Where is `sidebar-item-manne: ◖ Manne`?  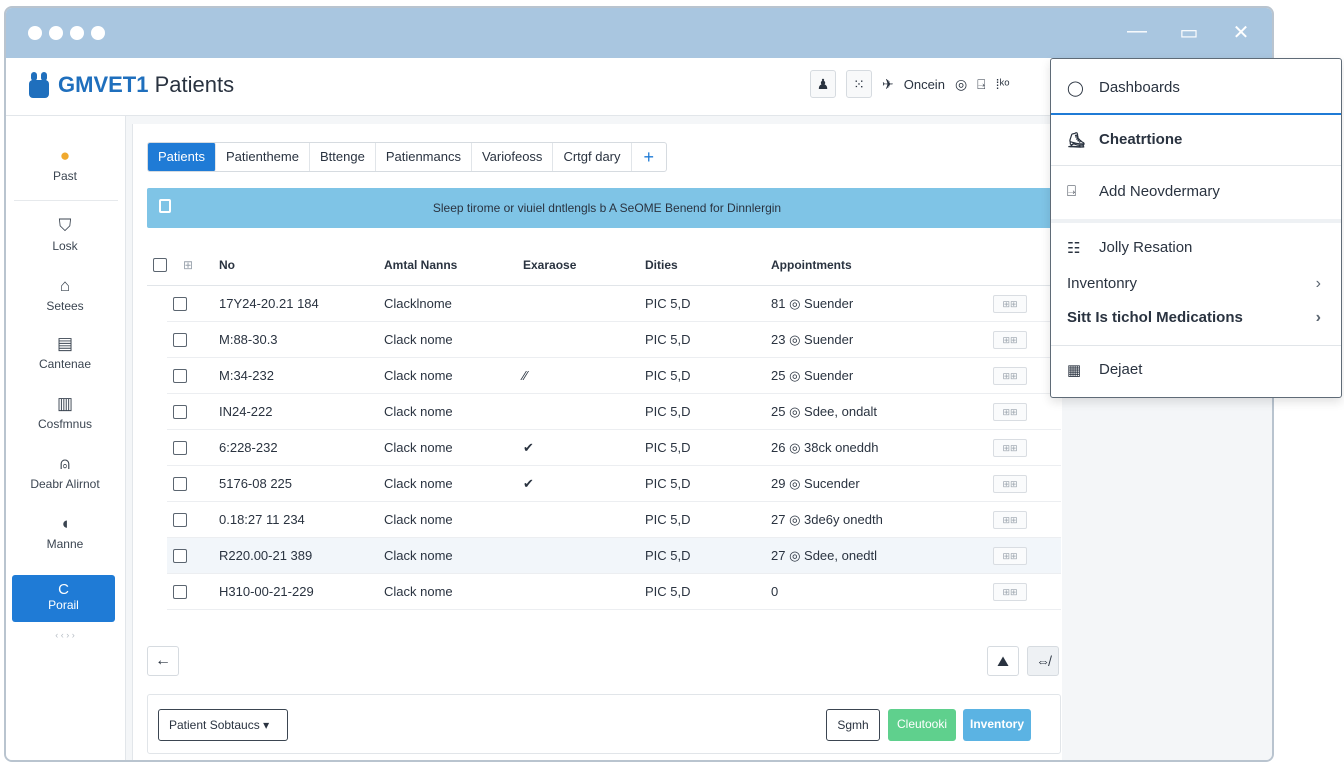
sidebar-item-manne: ◖ Manne is located at coordinates (65, 532).